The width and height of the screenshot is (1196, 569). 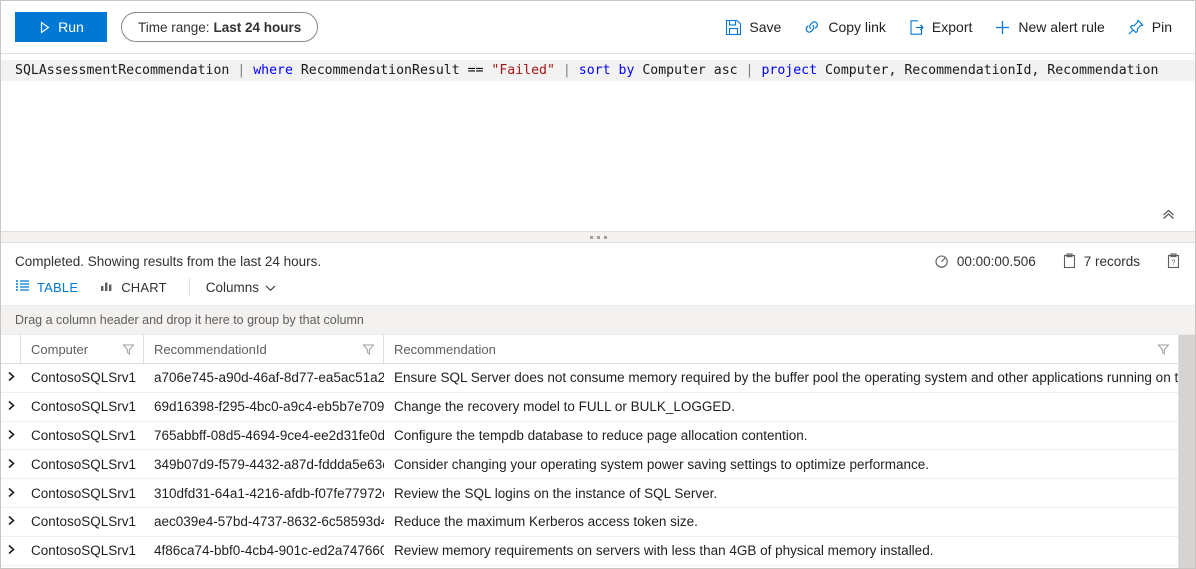 I want to click on query-token, so click(x=615, y=70).